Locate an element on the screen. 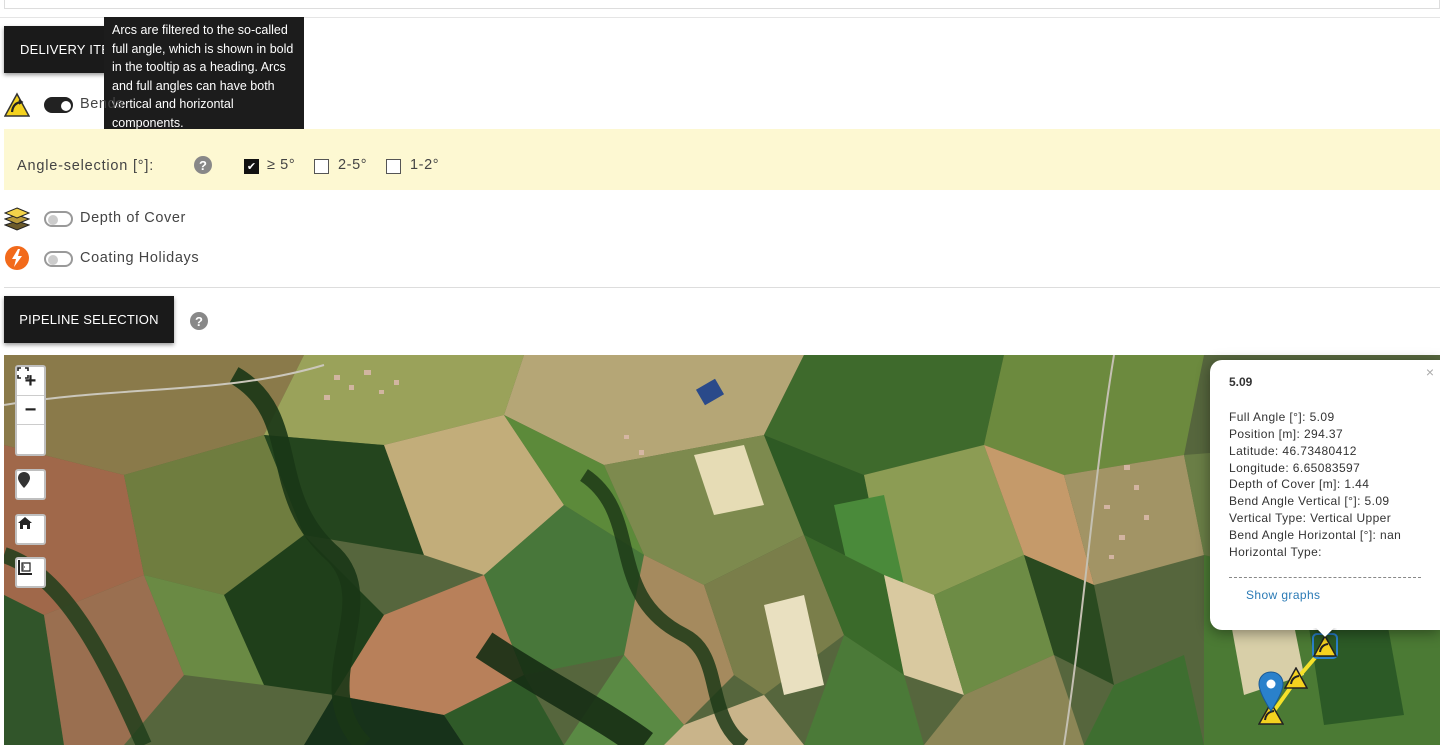 The image size is (1440, 745). coating-holidays-toggle is located at coordinates (58, 259).